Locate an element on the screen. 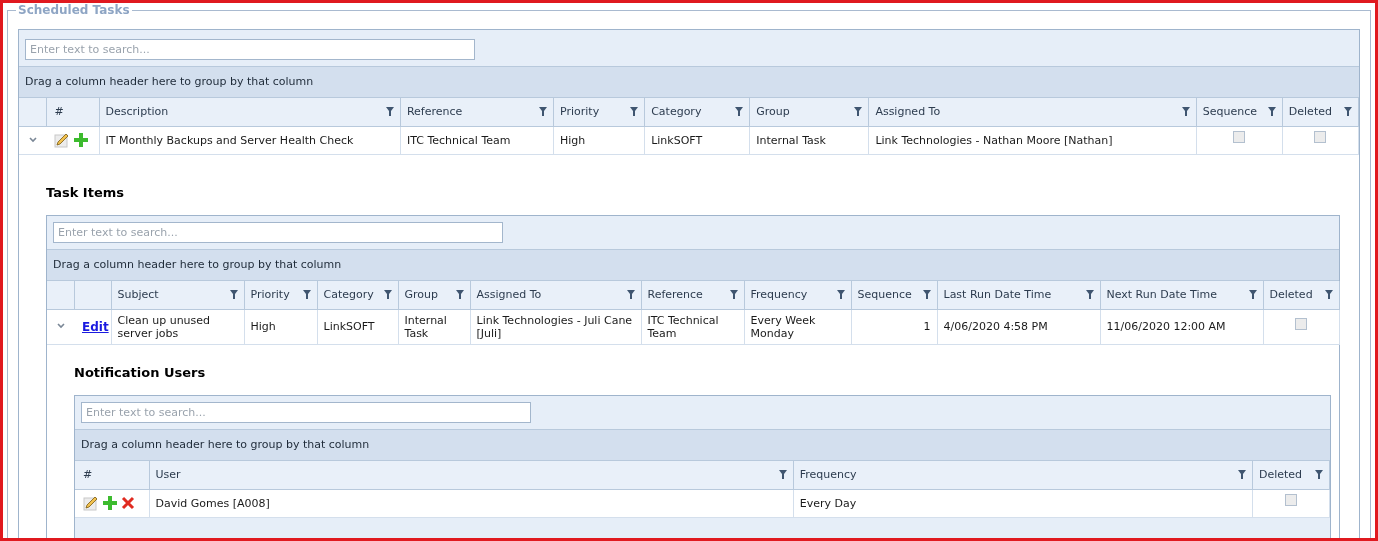  column-header: Last Run Date Time is located at coordinates (1018, 295).